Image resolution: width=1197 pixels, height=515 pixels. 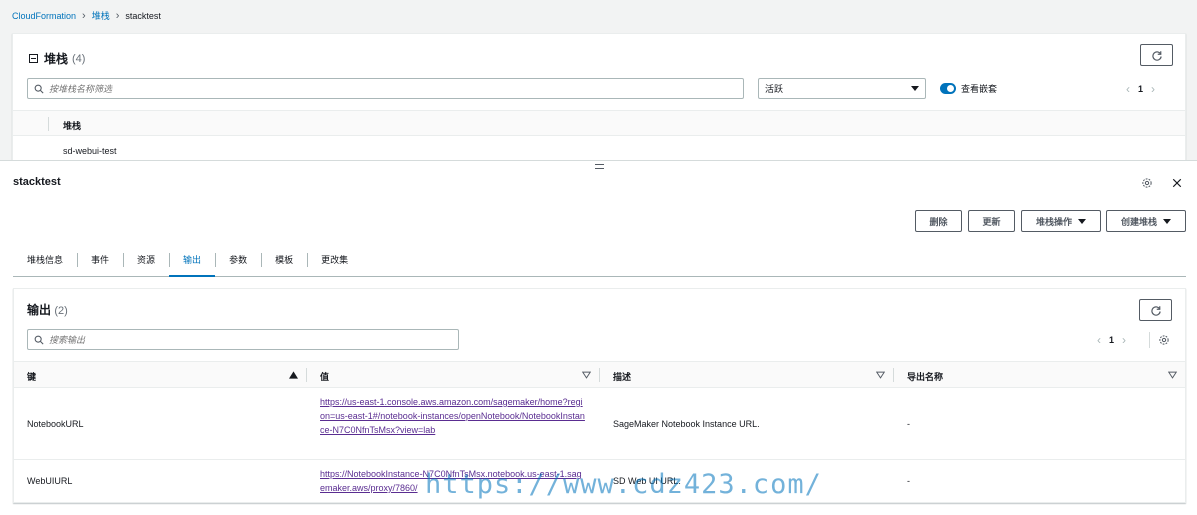 What do you see at coordinates (33, 58) in the screenshot?
I see `collapse-icon` at bounding box center [33, 58].